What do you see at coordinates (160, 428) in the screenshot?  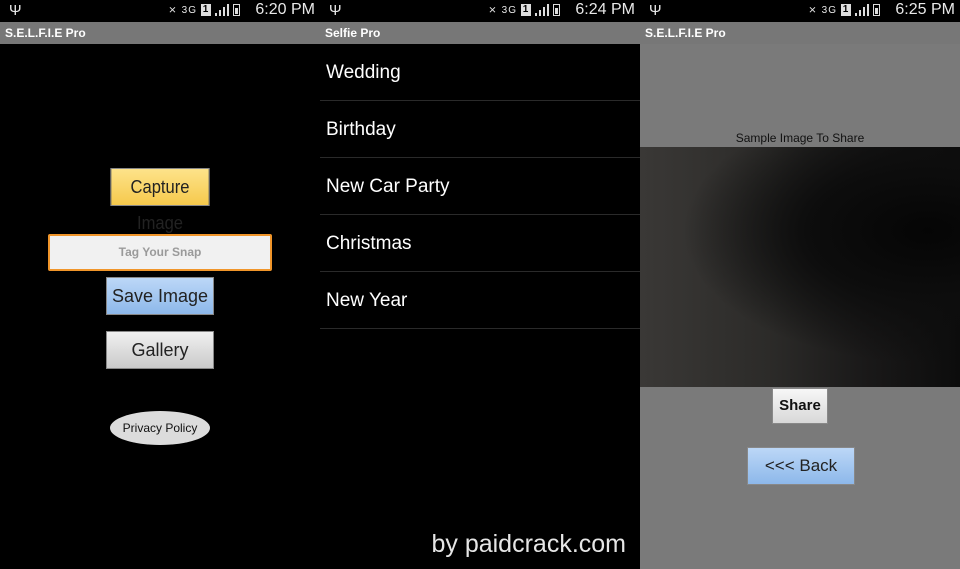 I see `privacy-policy-button: Privacy Policy` at bounding box center [160, 428].